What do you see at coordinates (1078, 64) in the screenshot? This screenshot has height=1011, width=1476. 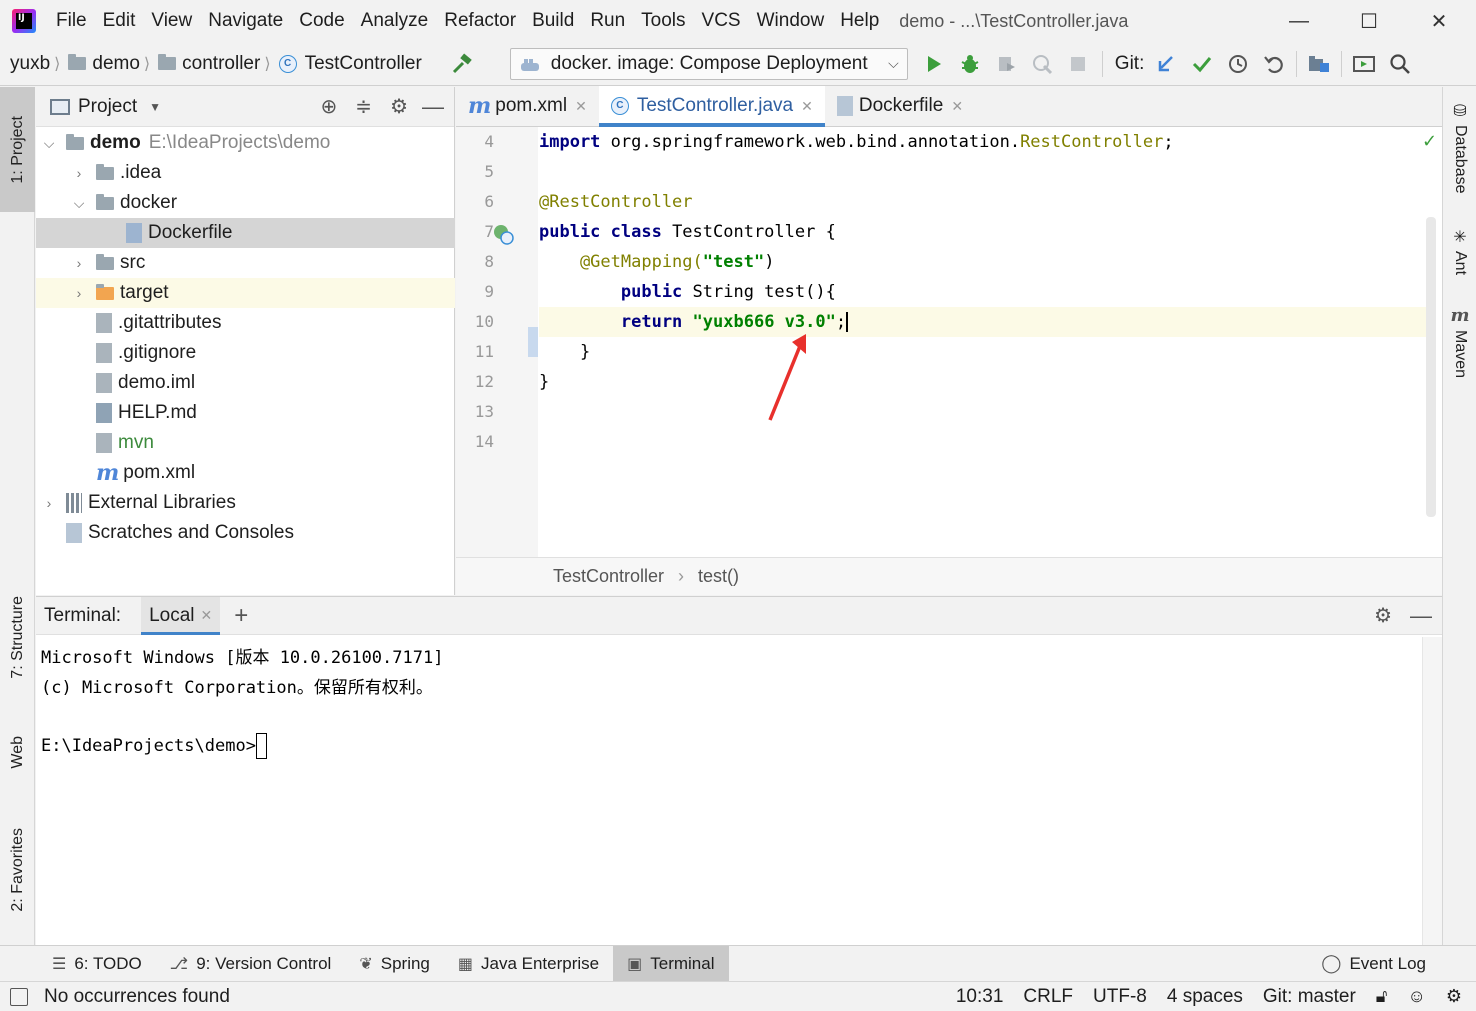 I see `stop-icon` at bounding box center [1078, 64].